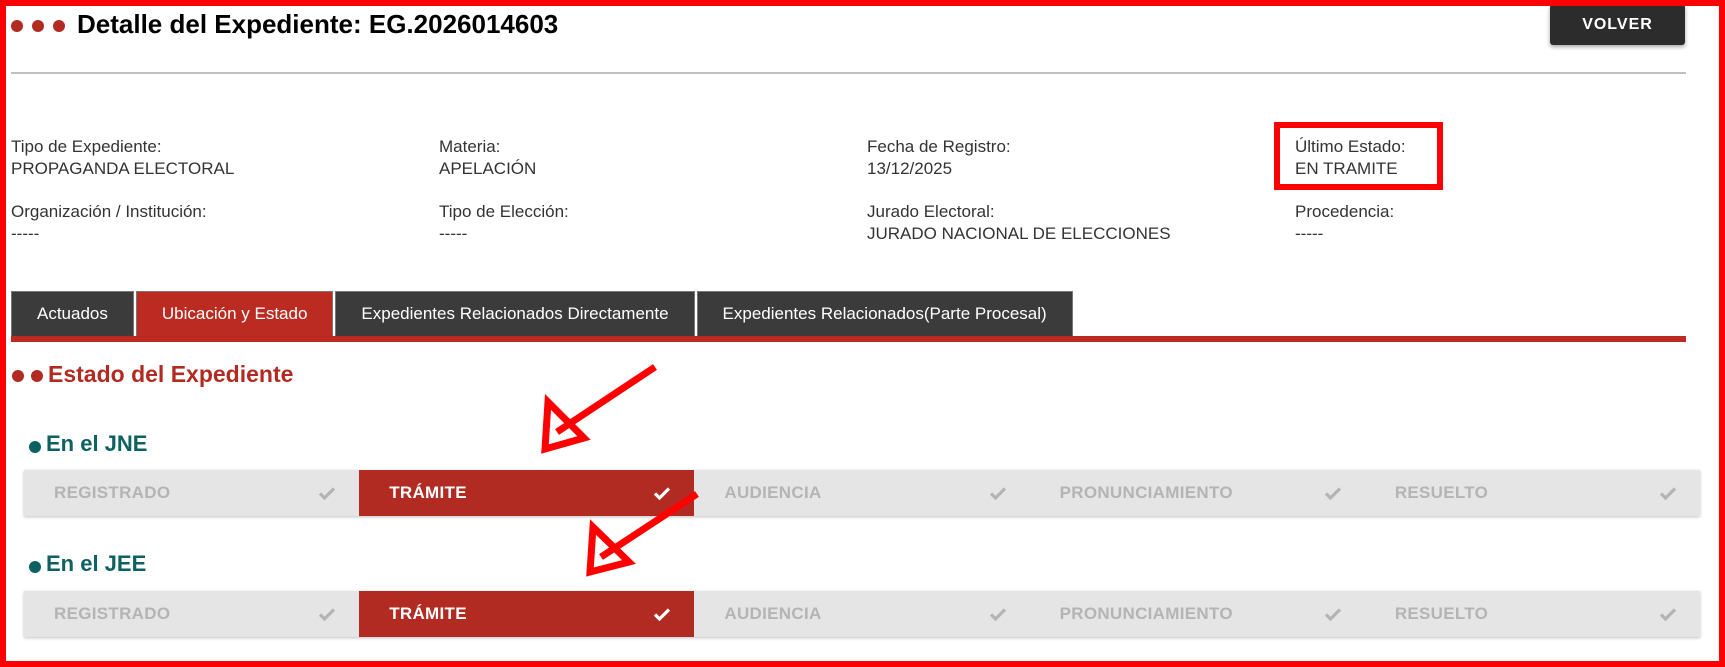 The image size is (1725, 667). I want to click on title-bullets, so click(38, 26).